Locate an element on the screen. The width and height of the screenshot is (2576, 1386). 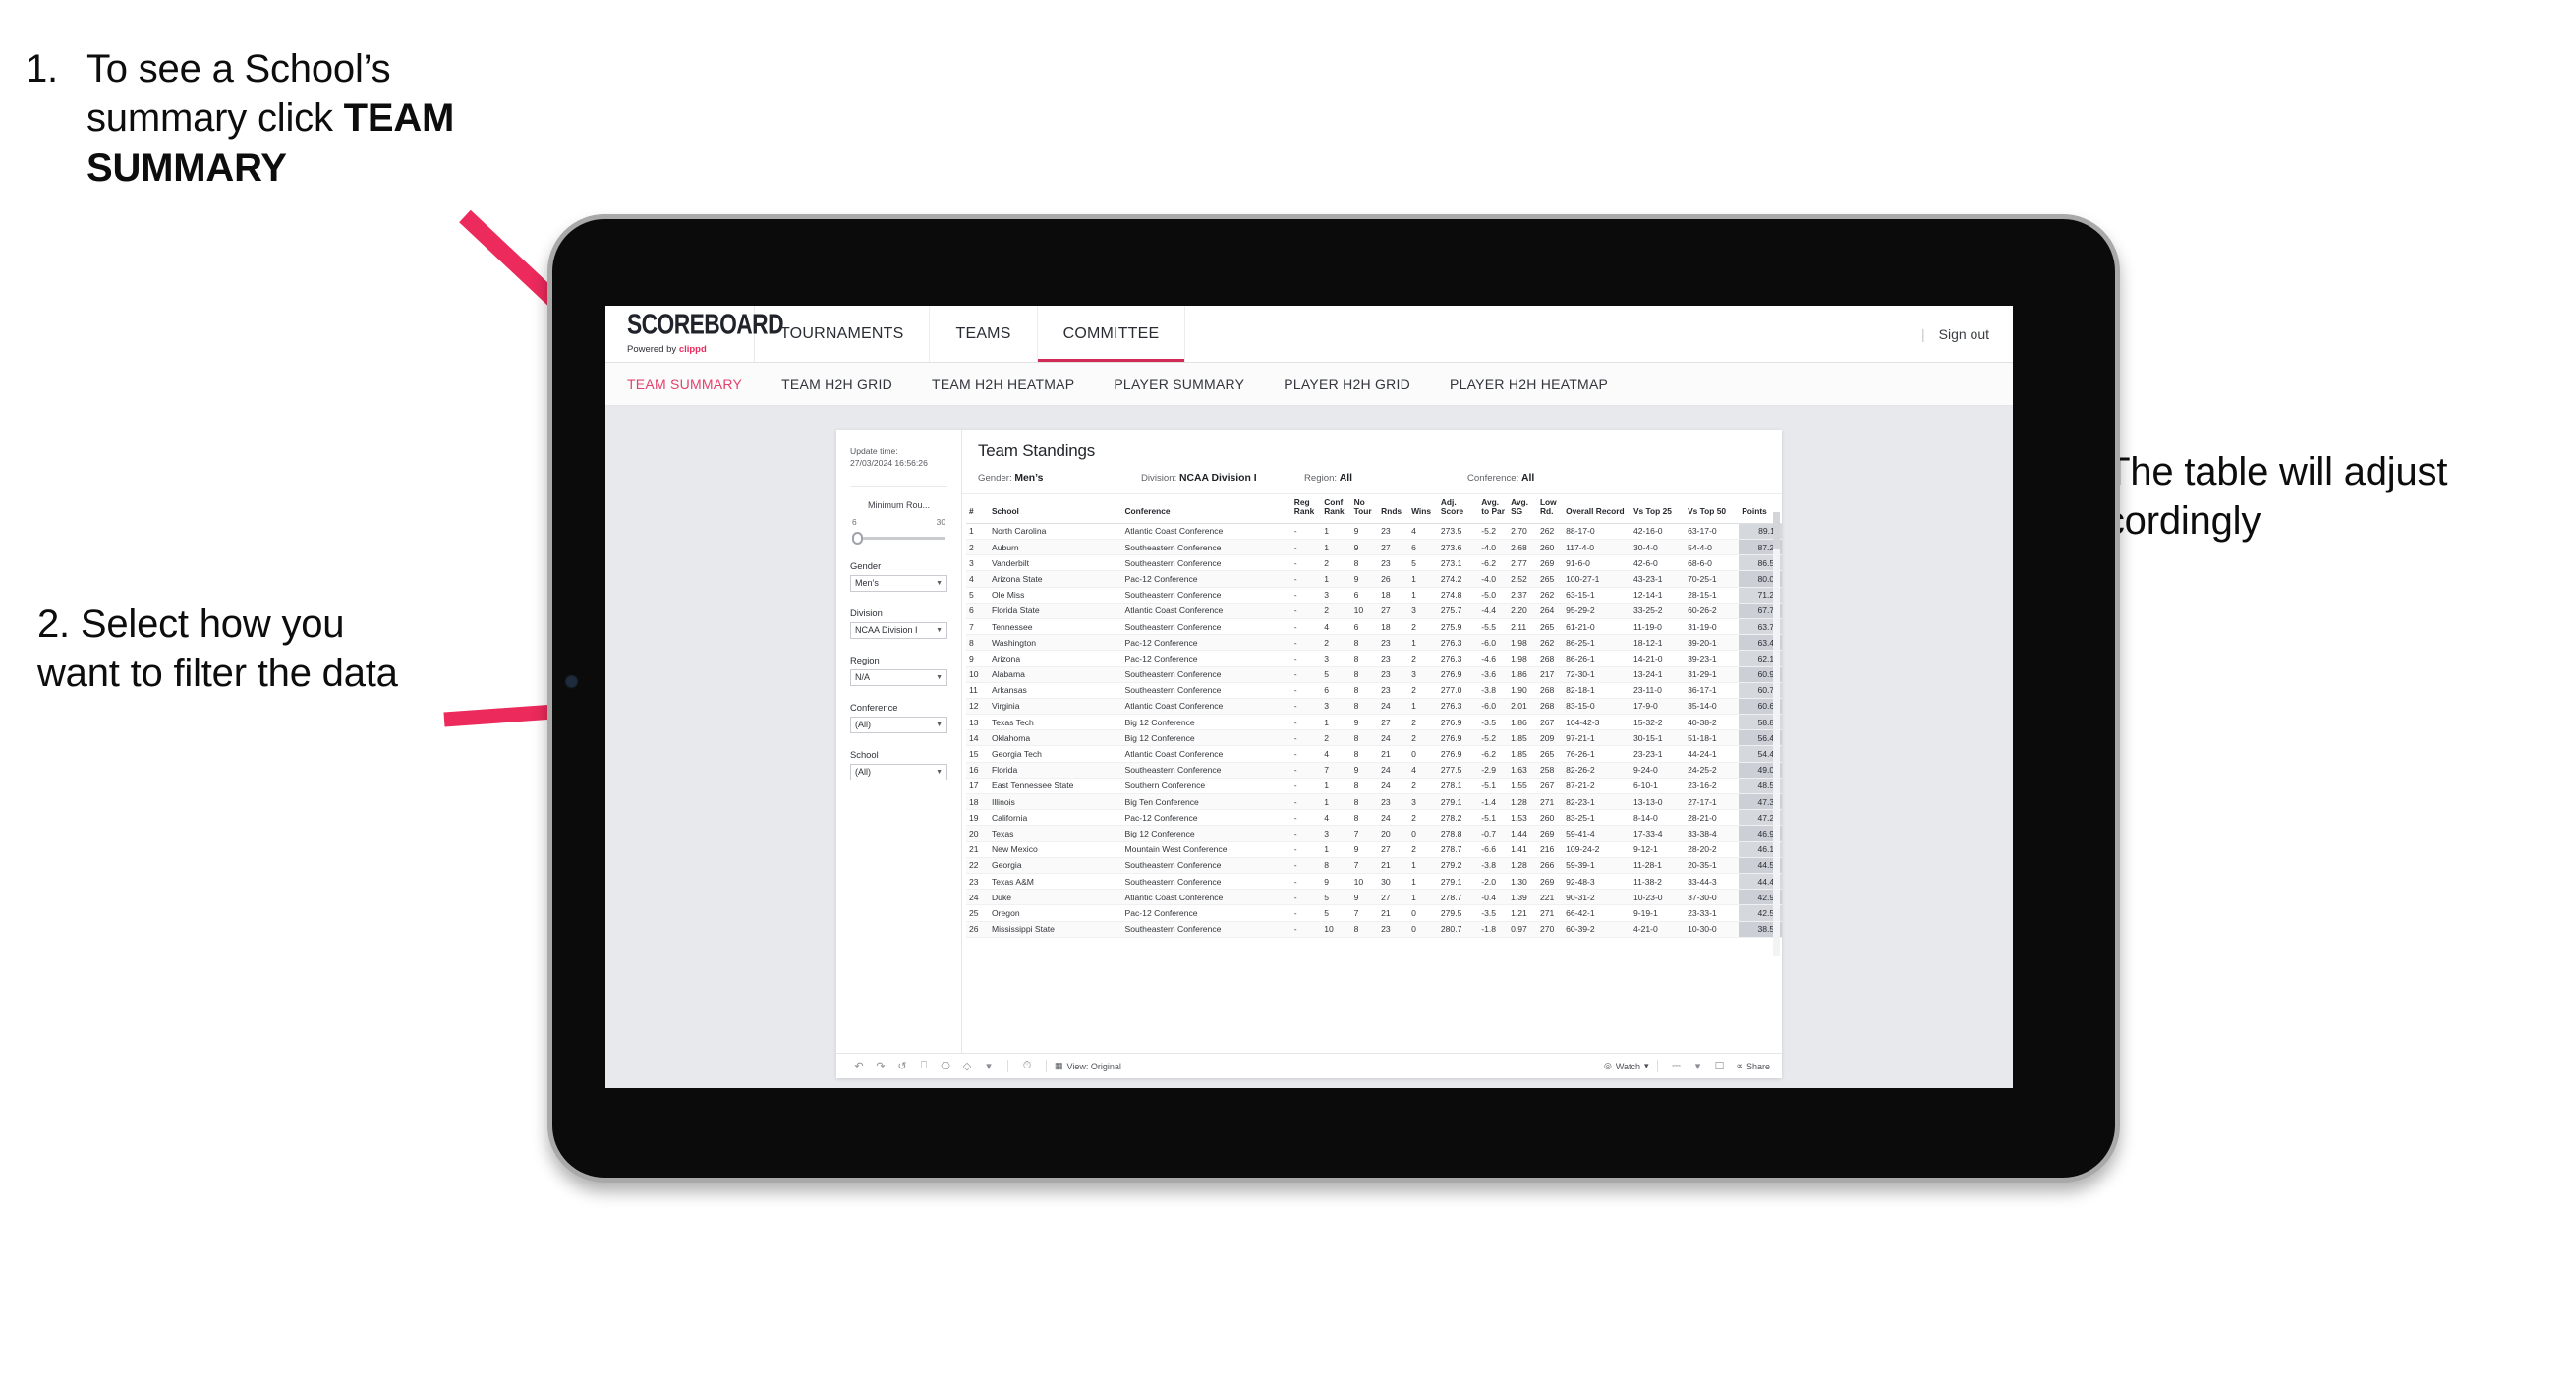
undo-icon: ↶ is located at coordinates (859, 1066).